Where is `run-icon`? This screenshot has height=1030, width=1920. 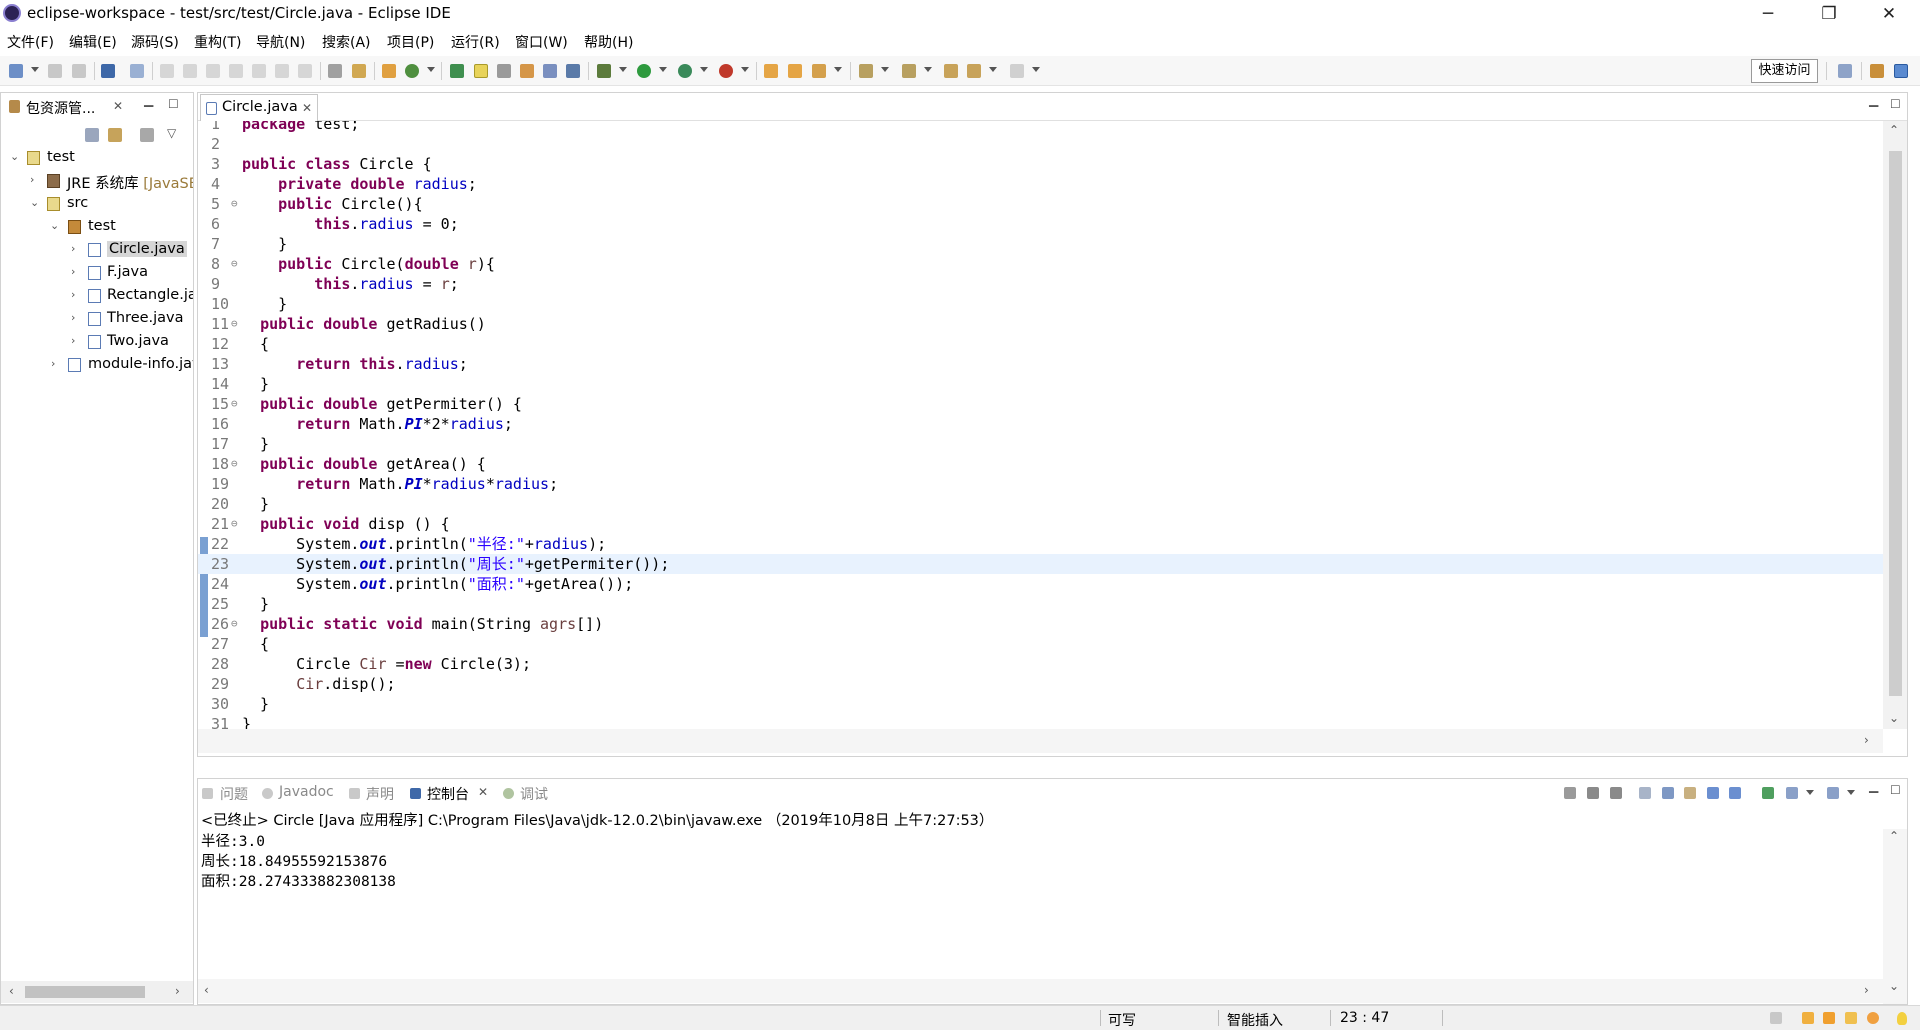
run-icon is located at coordinates (644, 71).